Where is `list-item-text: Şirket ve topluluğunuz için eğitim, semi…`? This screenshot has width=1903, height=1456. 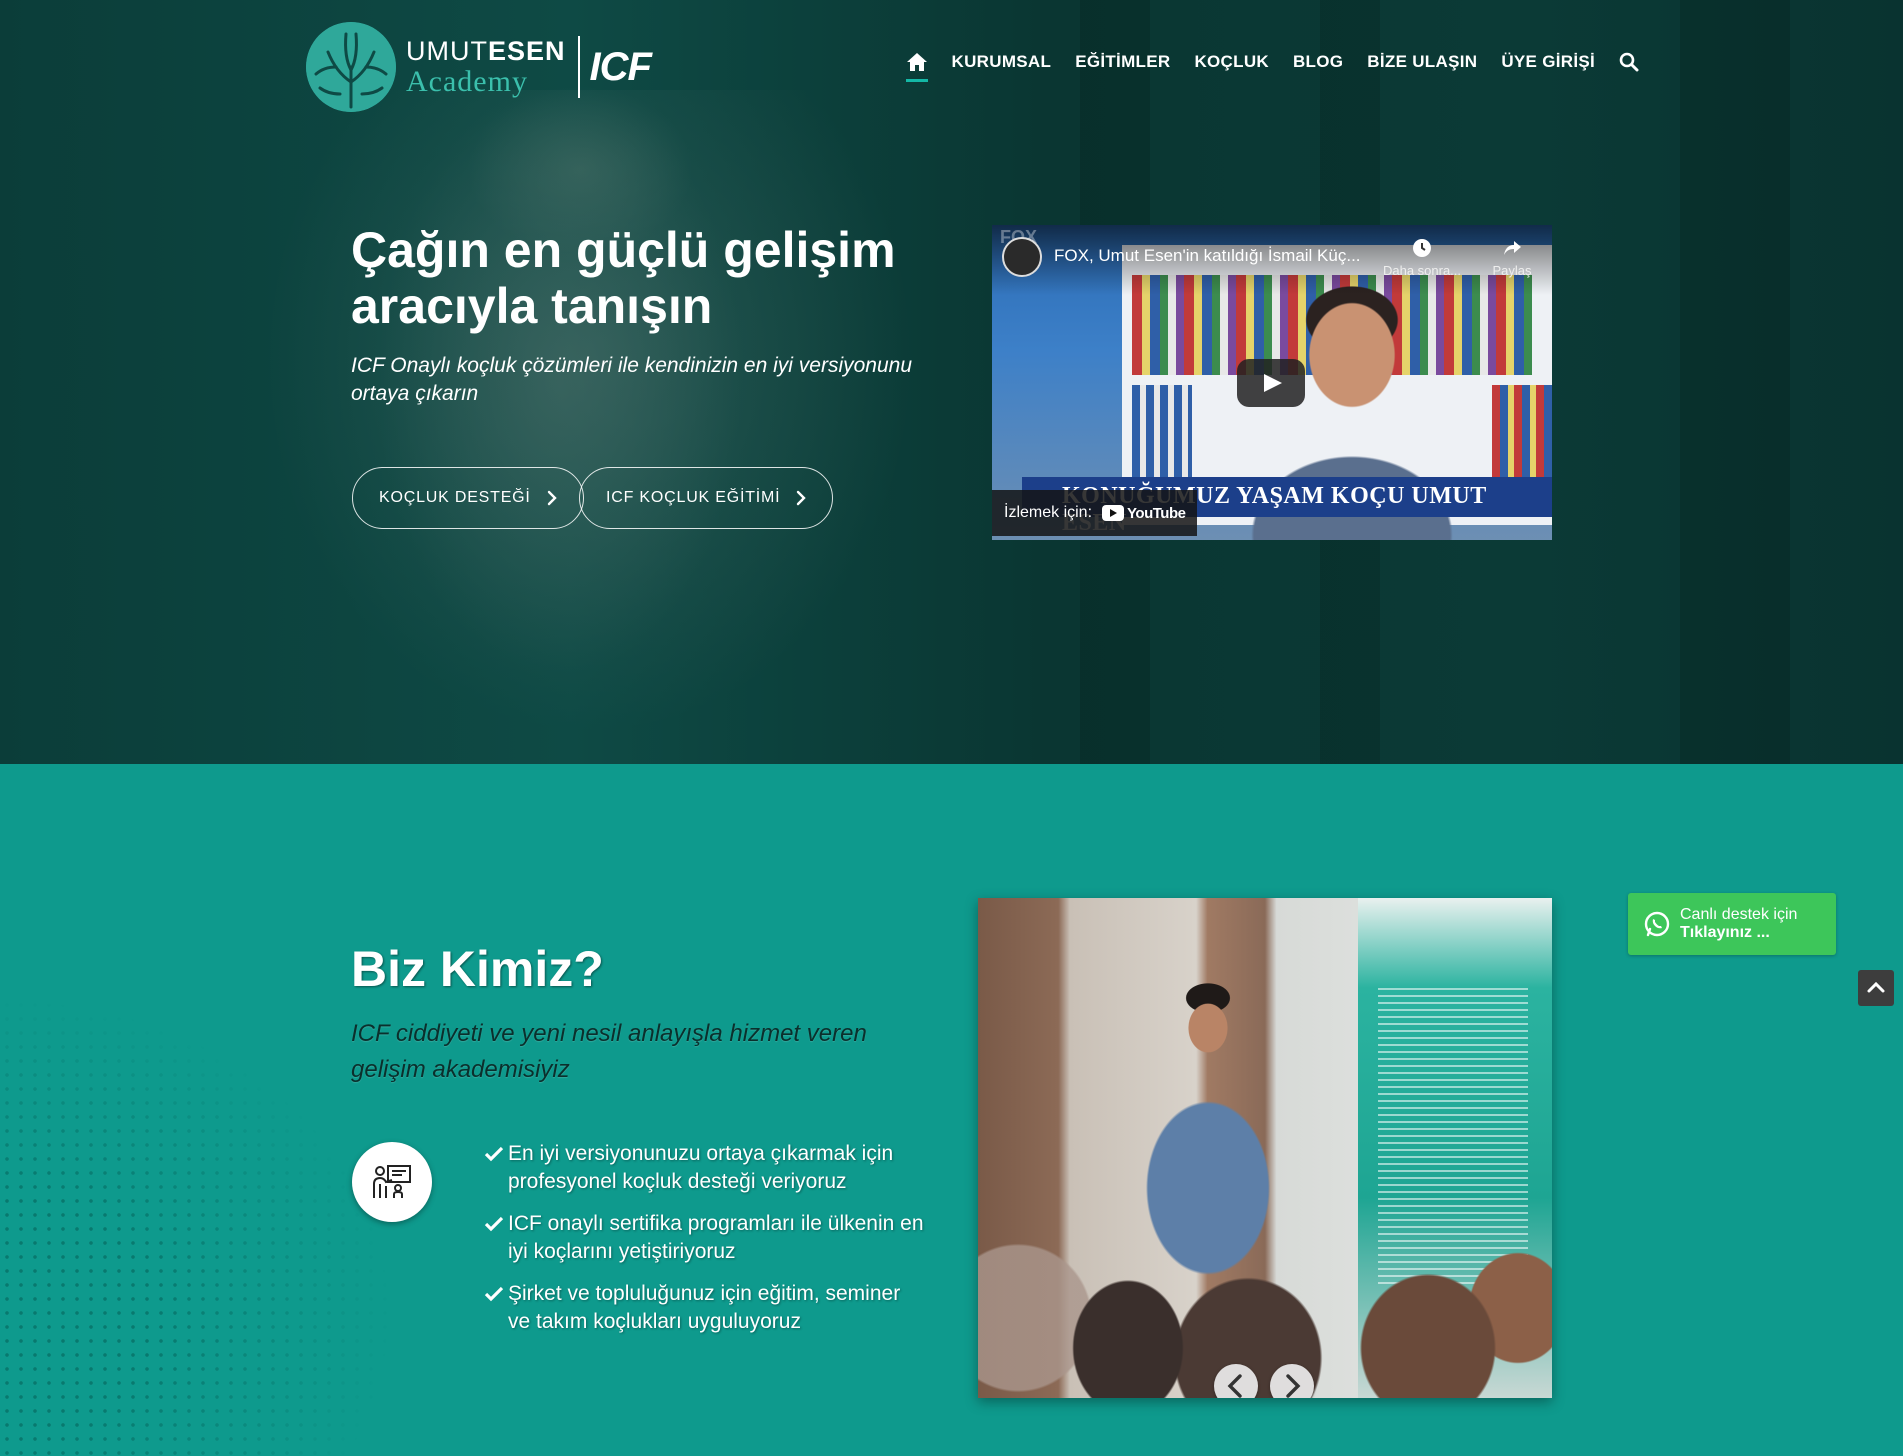 list-item-text: Şirket ve topluluğunuz için eğitim, semi… is located at coordinates (704, 1307).